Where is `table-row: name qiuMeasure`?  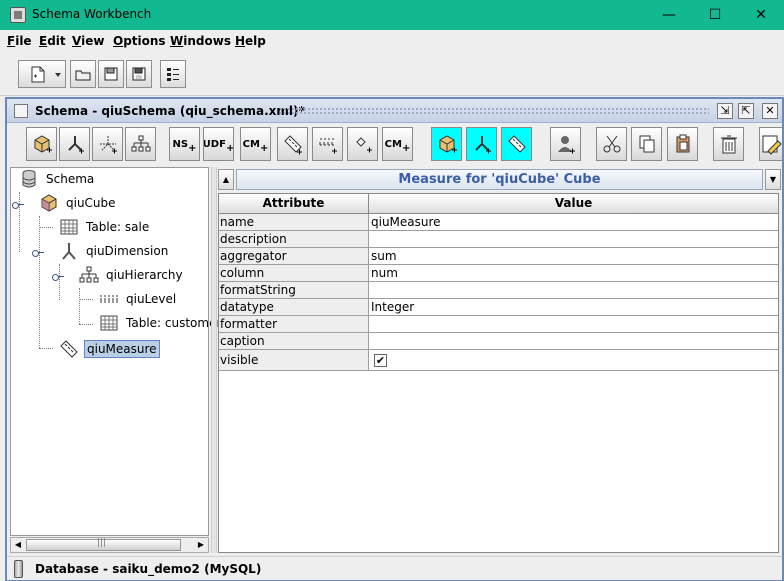 table-row: name qiuMeasure is located at coordinates (498, 222).